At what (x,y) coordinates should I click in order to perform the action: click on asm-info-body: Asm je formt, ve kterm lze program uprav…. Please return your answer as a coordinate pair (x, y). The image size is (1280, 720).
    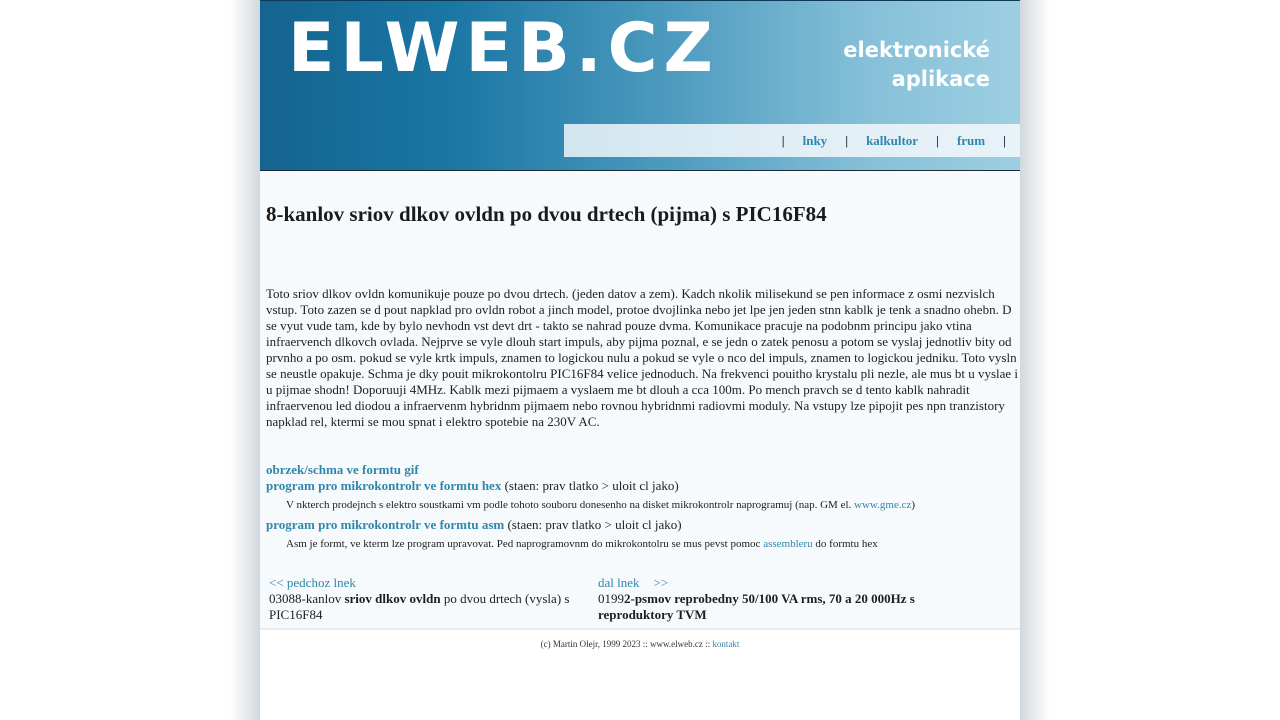
    Looking at the image, I should click on (525, 544).